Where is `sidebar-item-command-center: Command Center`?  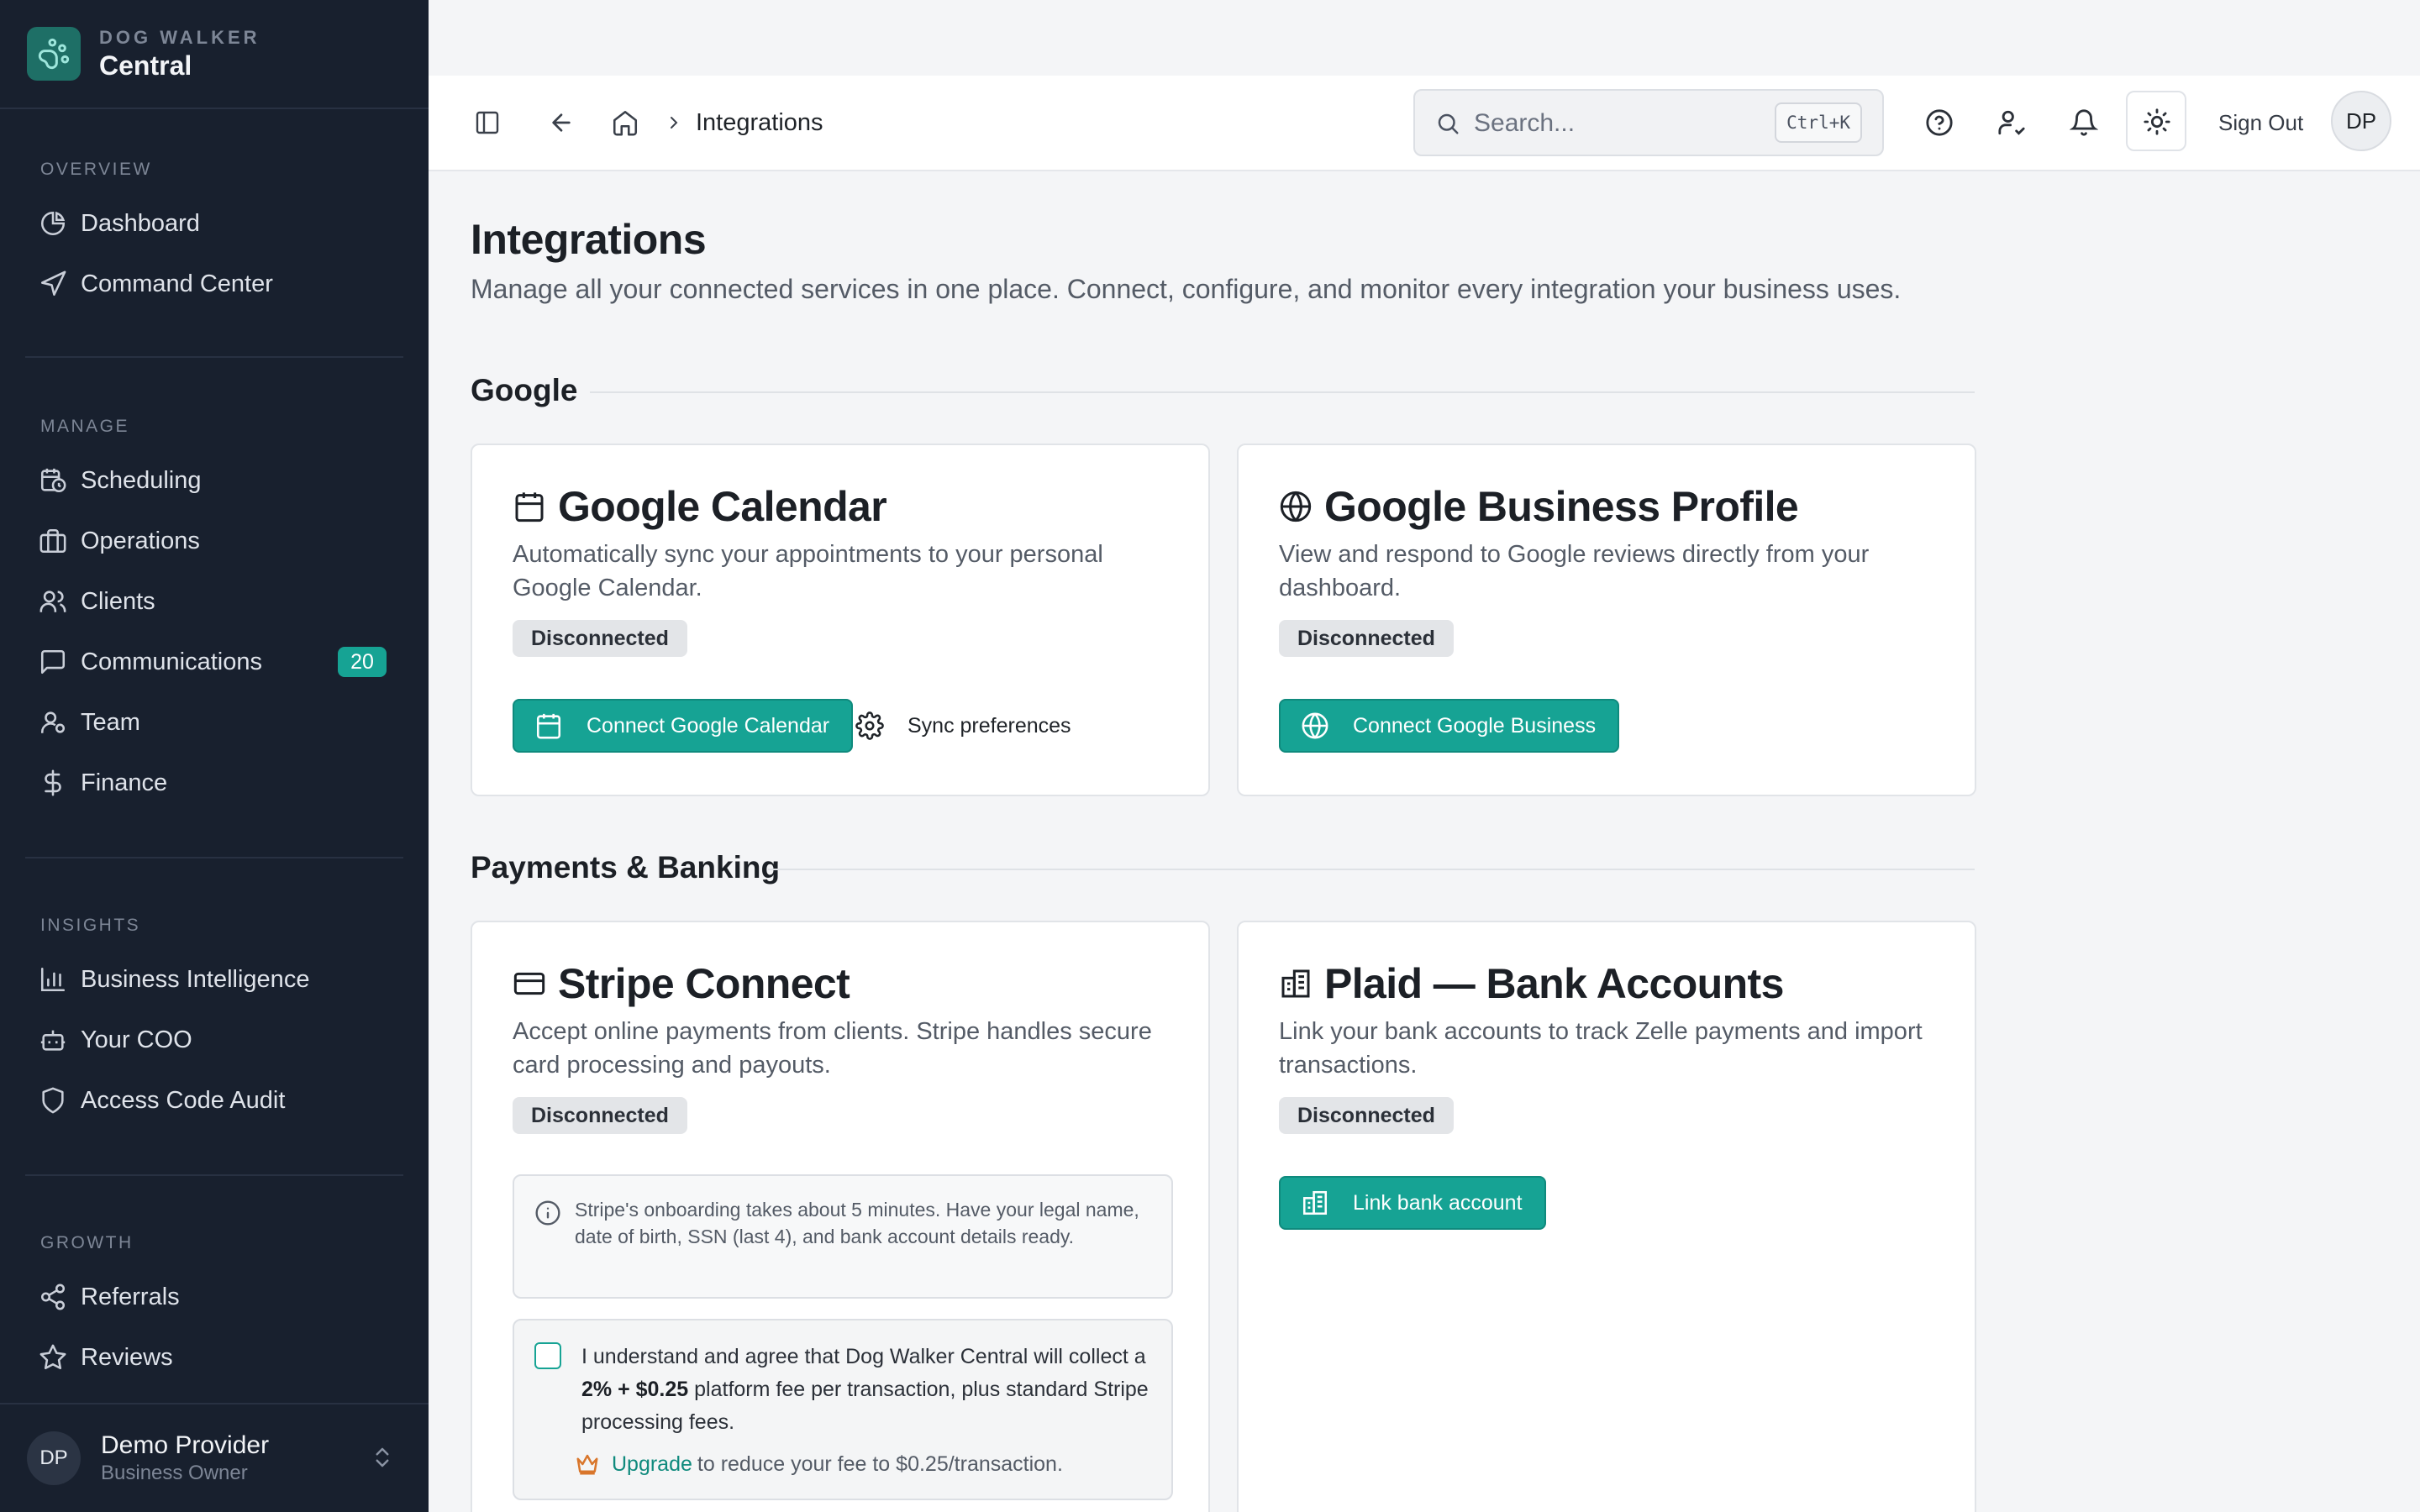
sidebar-item-command-center: Command Center is located at coordinates (214, 284).